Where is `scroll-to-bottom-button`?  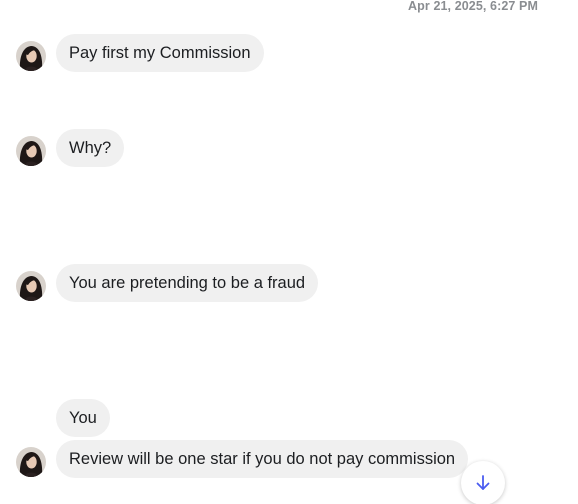
scroll-to-bottom-button is located at coordinates (483, 482).